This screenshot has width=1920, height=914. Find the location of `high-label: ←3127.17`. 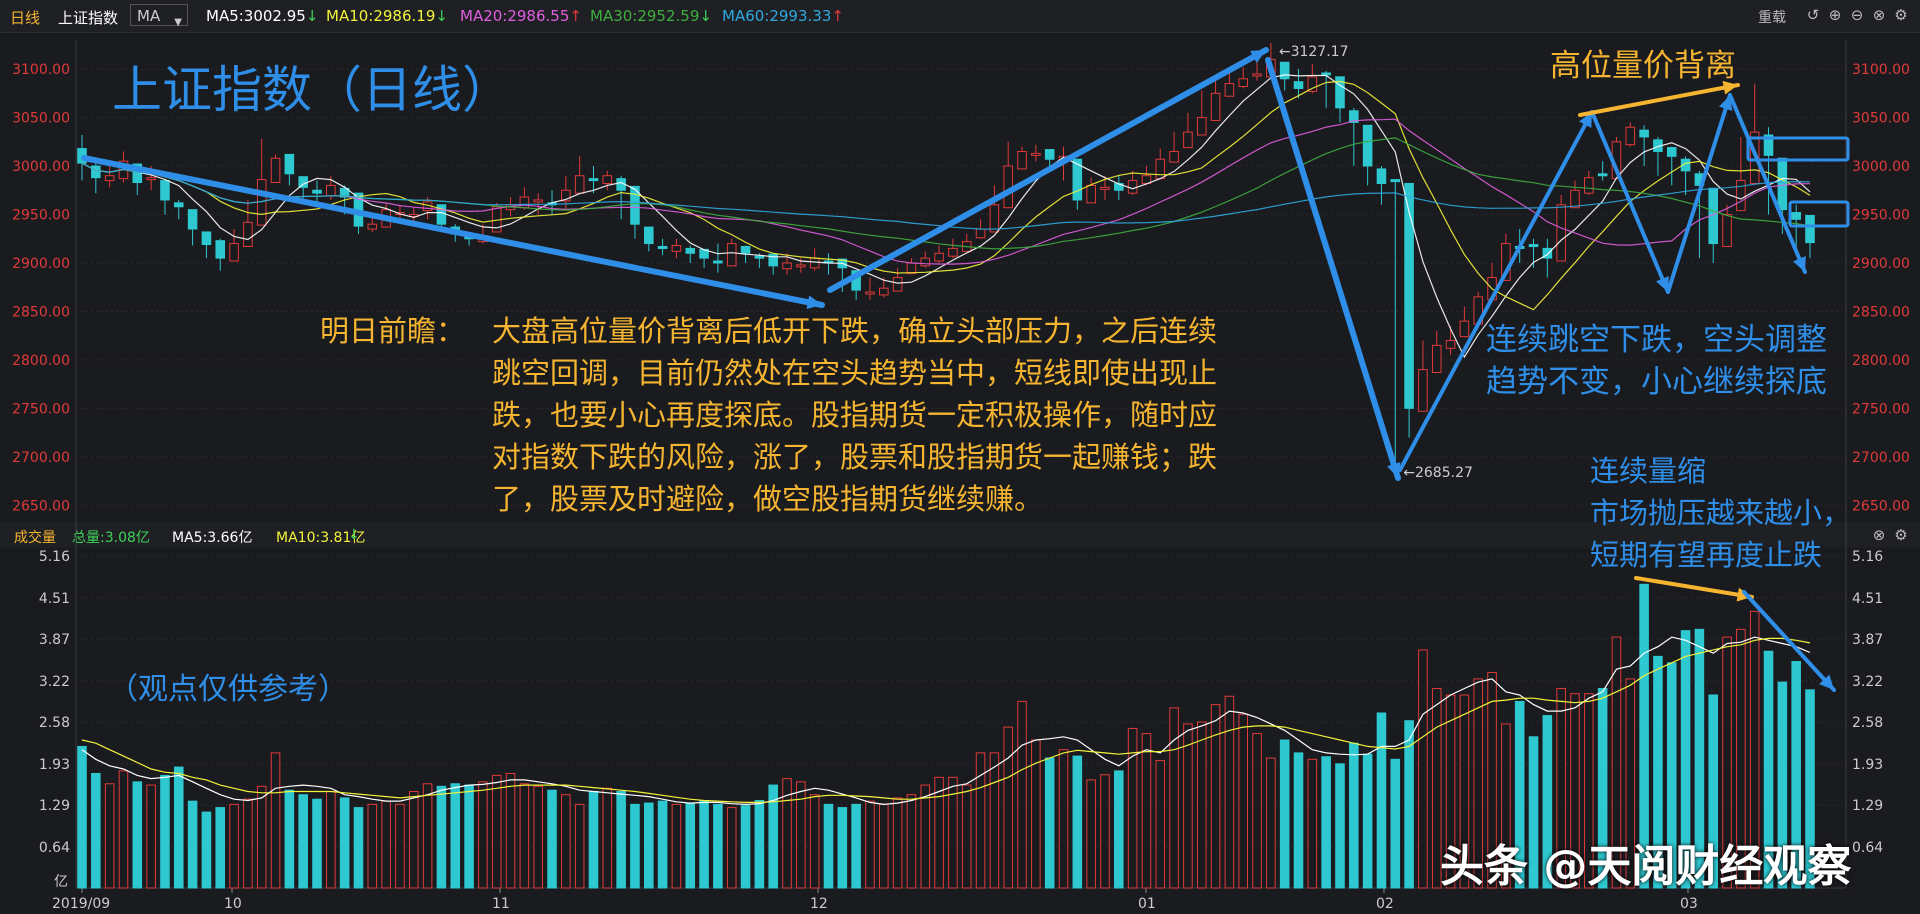

high-label: ←3127.17 is located at coordinates (1314, 52).